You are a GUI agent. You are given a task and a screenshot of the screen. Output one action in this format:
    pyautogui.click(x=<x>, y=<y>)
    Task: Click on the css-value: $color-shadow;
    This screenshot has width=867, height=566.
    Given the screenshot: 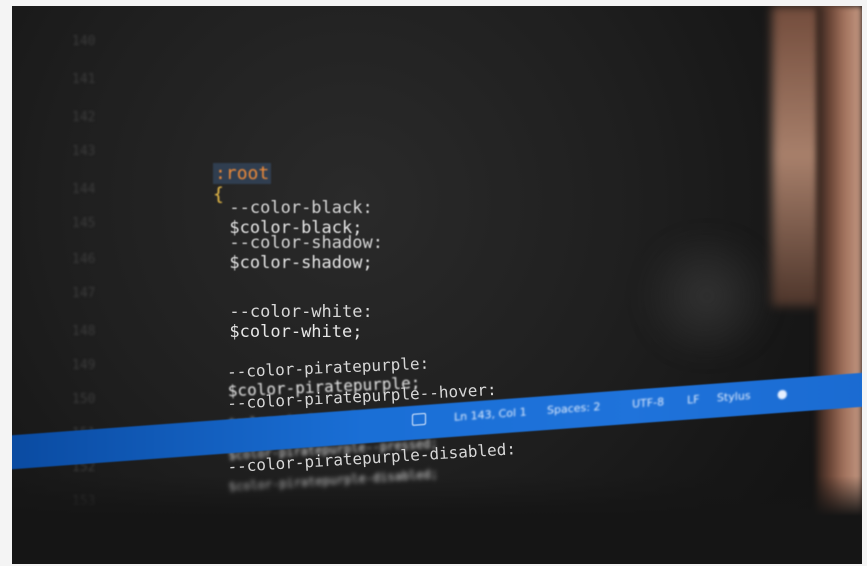 What is the action you would take?
    pyautogui.click(x=301, y=263)
    